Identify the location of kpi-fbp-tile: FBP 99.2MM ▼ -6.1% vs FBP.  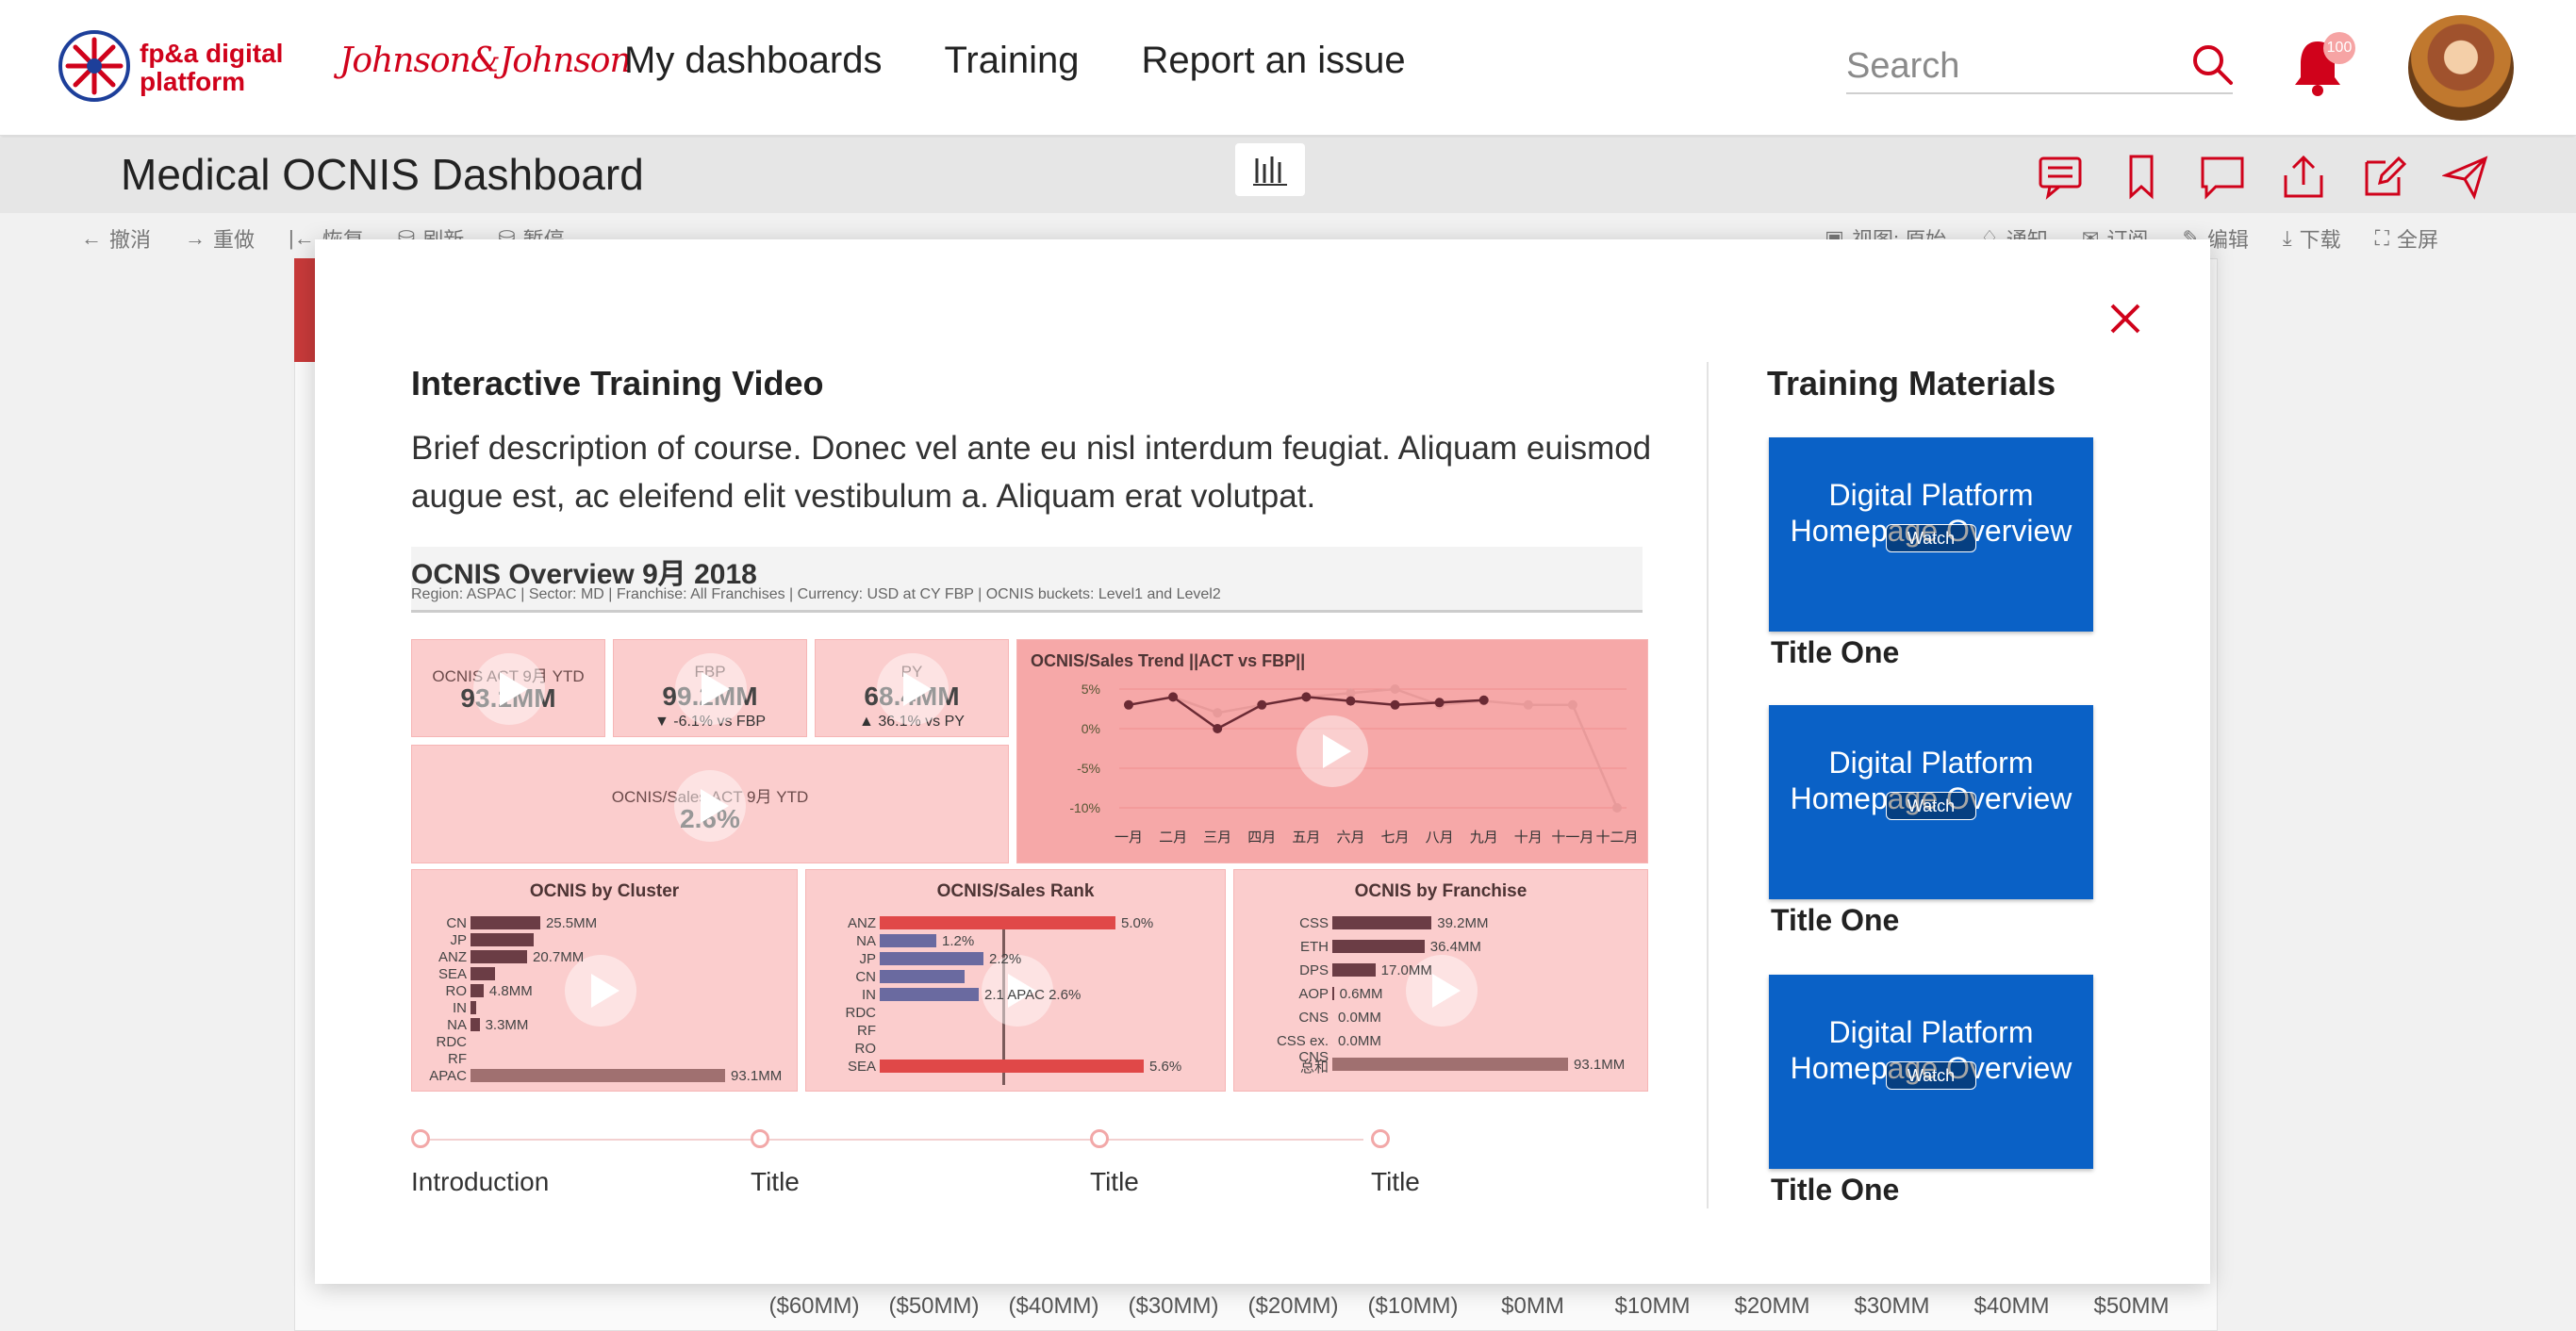
(710, 688).